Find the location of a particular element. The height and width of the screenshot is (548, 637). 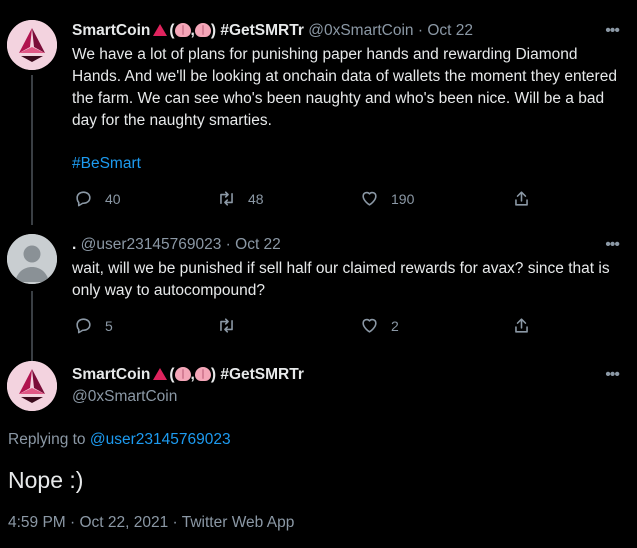

replying-to: Replying to @user23145769023 is located at coordinates (119, 440).